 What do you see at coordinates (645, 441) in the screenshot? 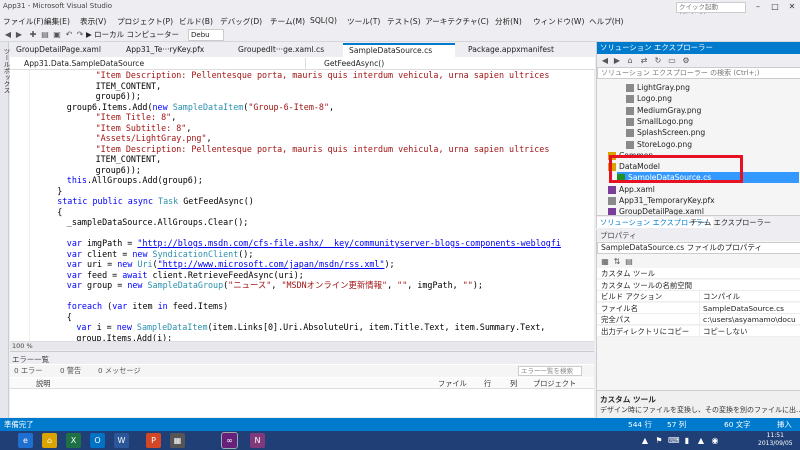
I see `tray-up-icon: ▲` at bounding box center [645, 441].